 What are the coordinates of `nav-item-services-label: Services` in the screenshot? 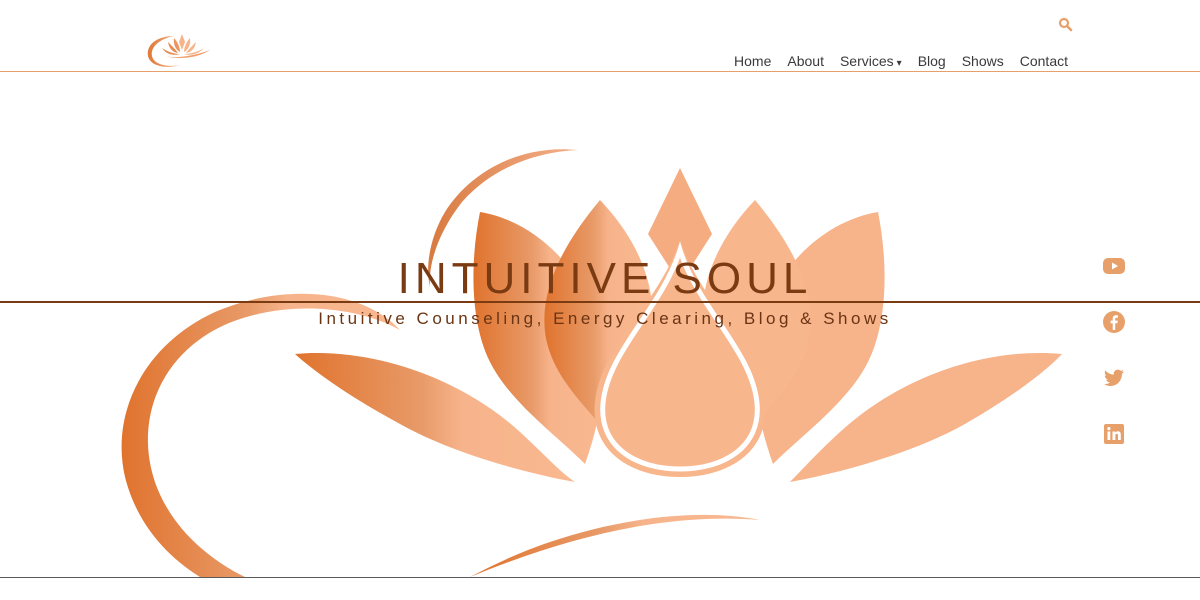 It's located at (866, 61).